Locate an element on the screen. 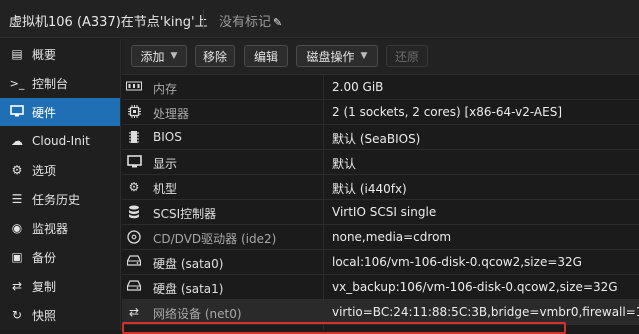  sidebar-item-options: ⚙ 选项 is located at coordinates (60, 170).